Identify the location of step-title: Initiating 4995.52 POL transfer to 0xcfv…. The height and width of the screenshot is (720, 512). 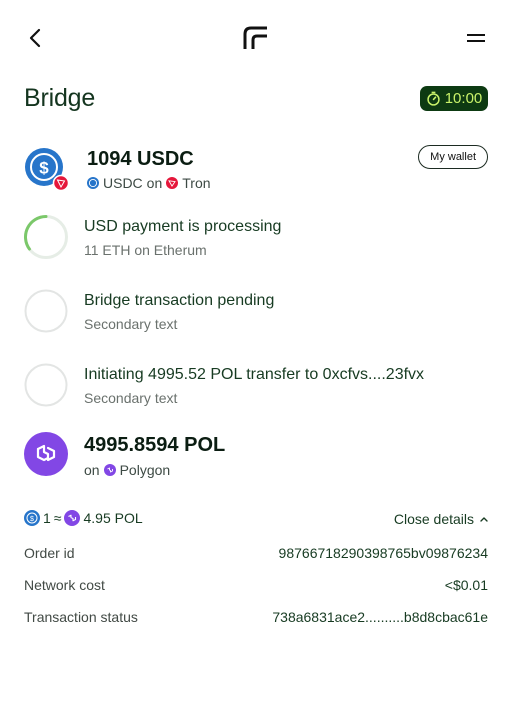
(254, 374).